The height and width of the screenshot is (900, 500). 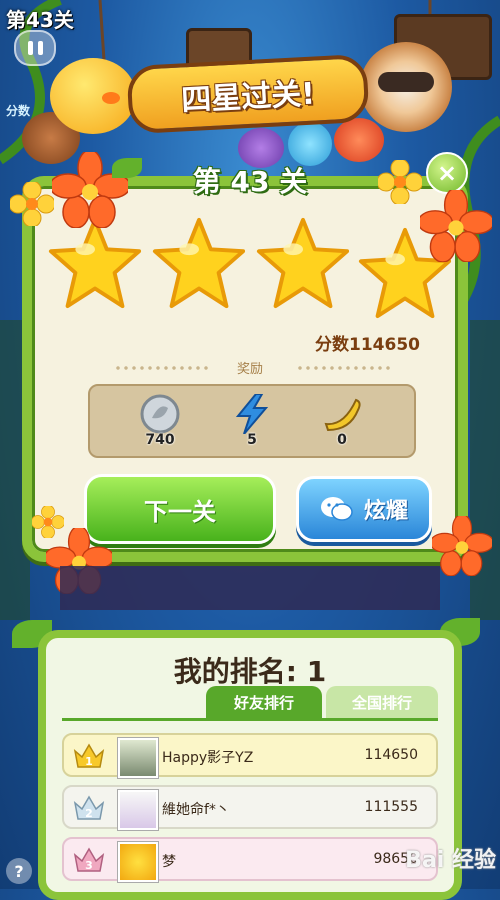 What do you see at coordinates (252, 414) in the screenshot?
I see `lightning-icon` at bounding box center [252, 414].